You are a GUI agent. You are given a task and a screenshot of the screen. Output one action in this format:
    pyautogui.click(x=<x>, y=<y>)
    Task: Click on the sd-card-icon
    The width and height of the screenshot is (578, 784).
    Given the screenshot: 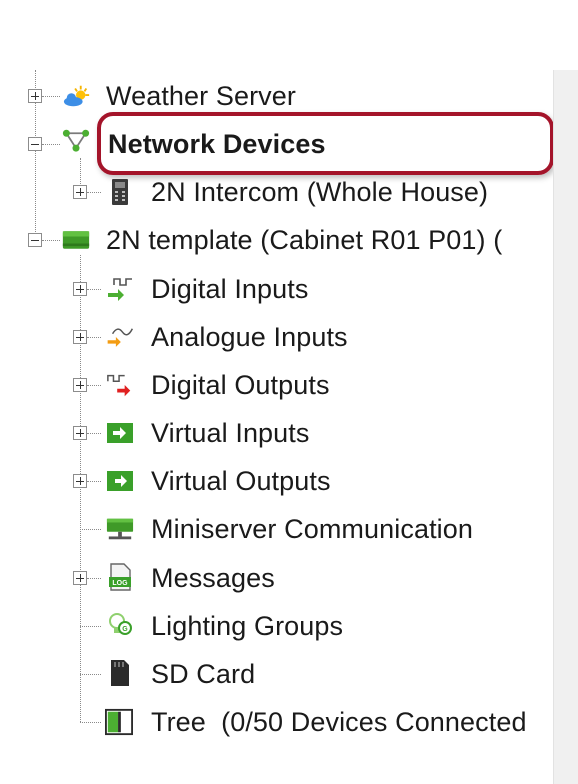 What is the action you would take?
    pyautogui.click(x=120, y=673)
    